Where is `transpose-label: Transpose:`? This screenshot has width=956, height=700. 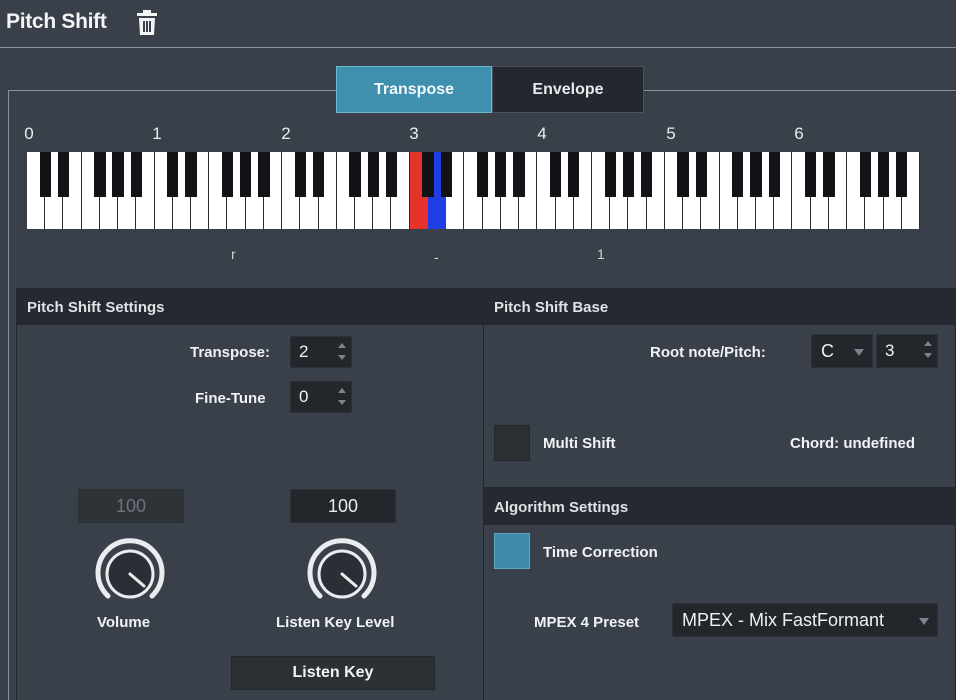
transpose-label: Transpose: is located at coordinates (230, 352).